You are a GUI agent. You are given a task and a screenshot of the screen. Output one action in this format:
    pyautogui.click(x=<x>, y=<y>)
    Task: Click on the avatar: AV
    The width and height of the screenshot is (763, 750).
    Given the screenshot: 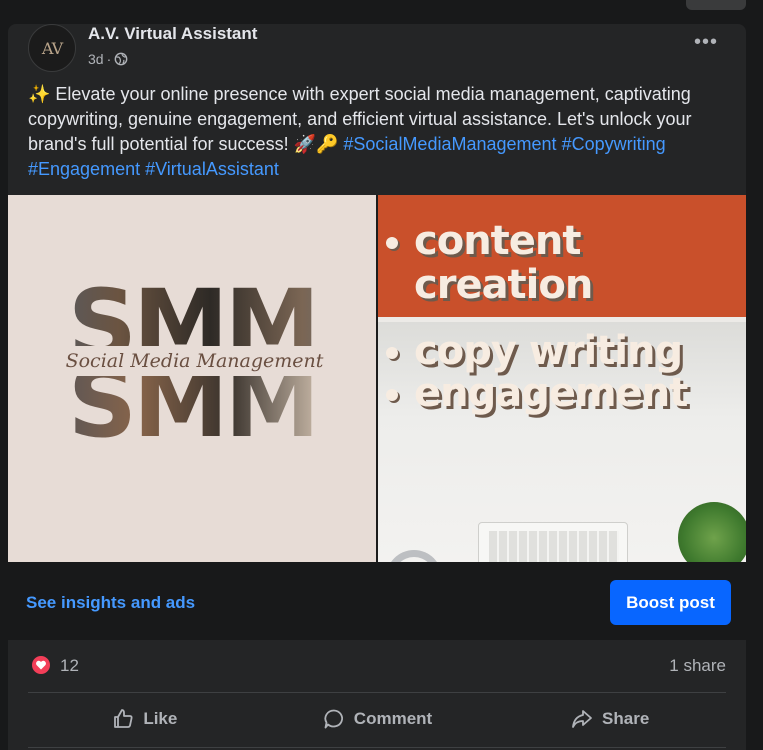 What is the action you would take?
    pyautogui.click(x=52, y=48)
    